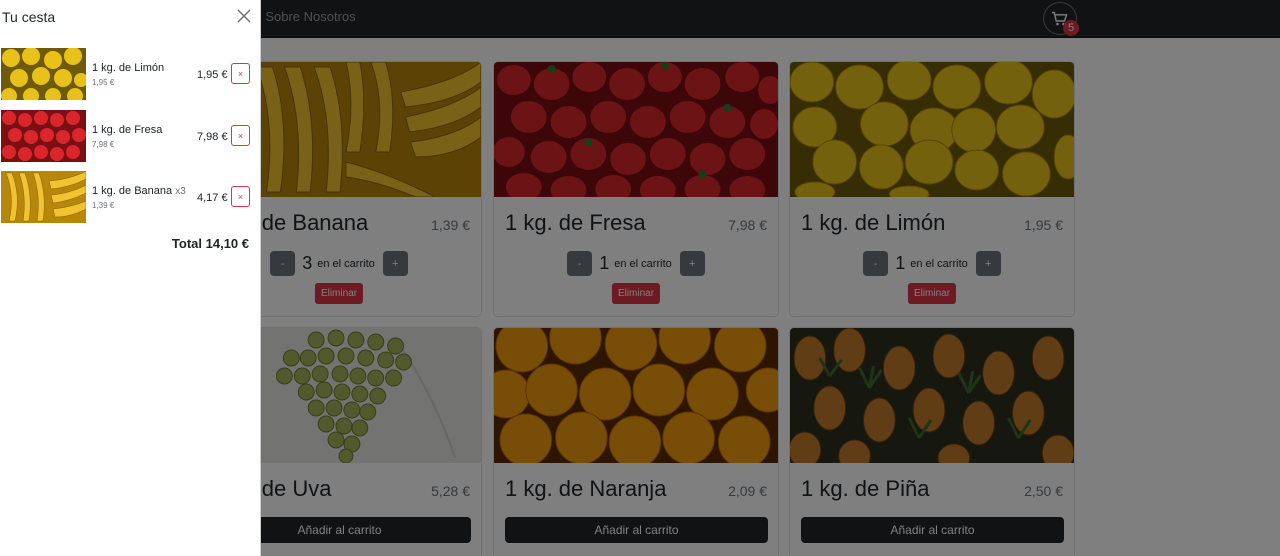  Describe the element at coordinates (103, 82) in the screenshot. I see `cart-item-unit-price: 1,95 €` at that location.